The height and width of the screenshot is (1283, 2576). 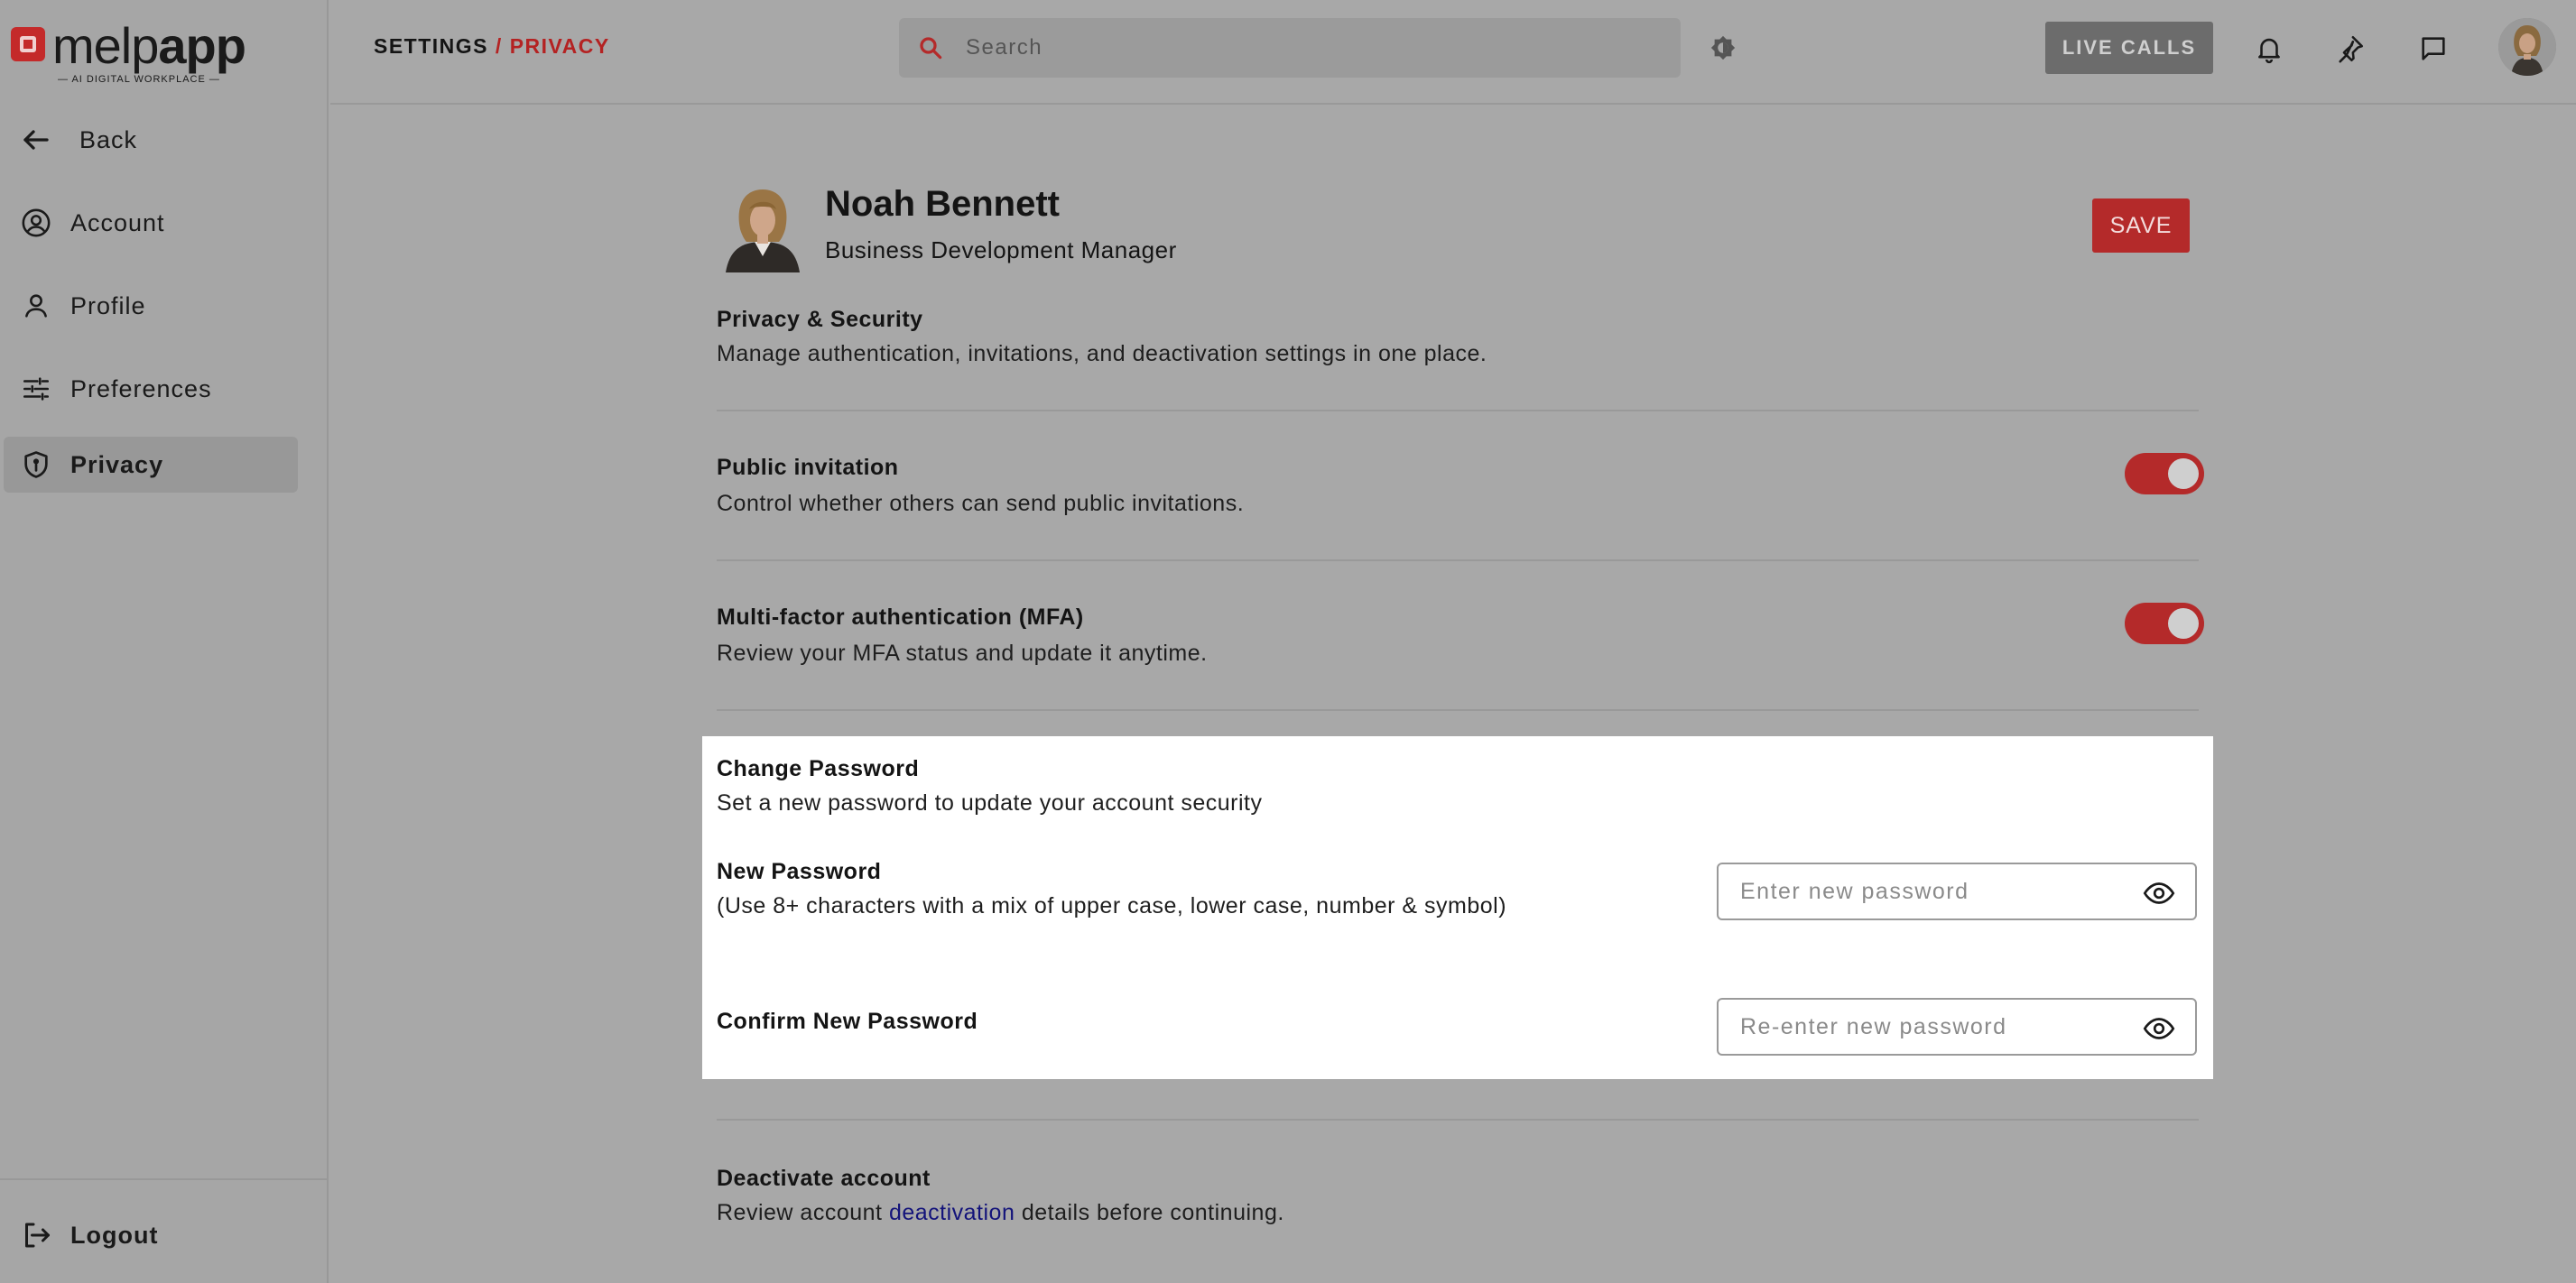 What do you see at coordinates (1307, 48) in the screenshot?
I see `search-input` at bounding box center [1307, 48].